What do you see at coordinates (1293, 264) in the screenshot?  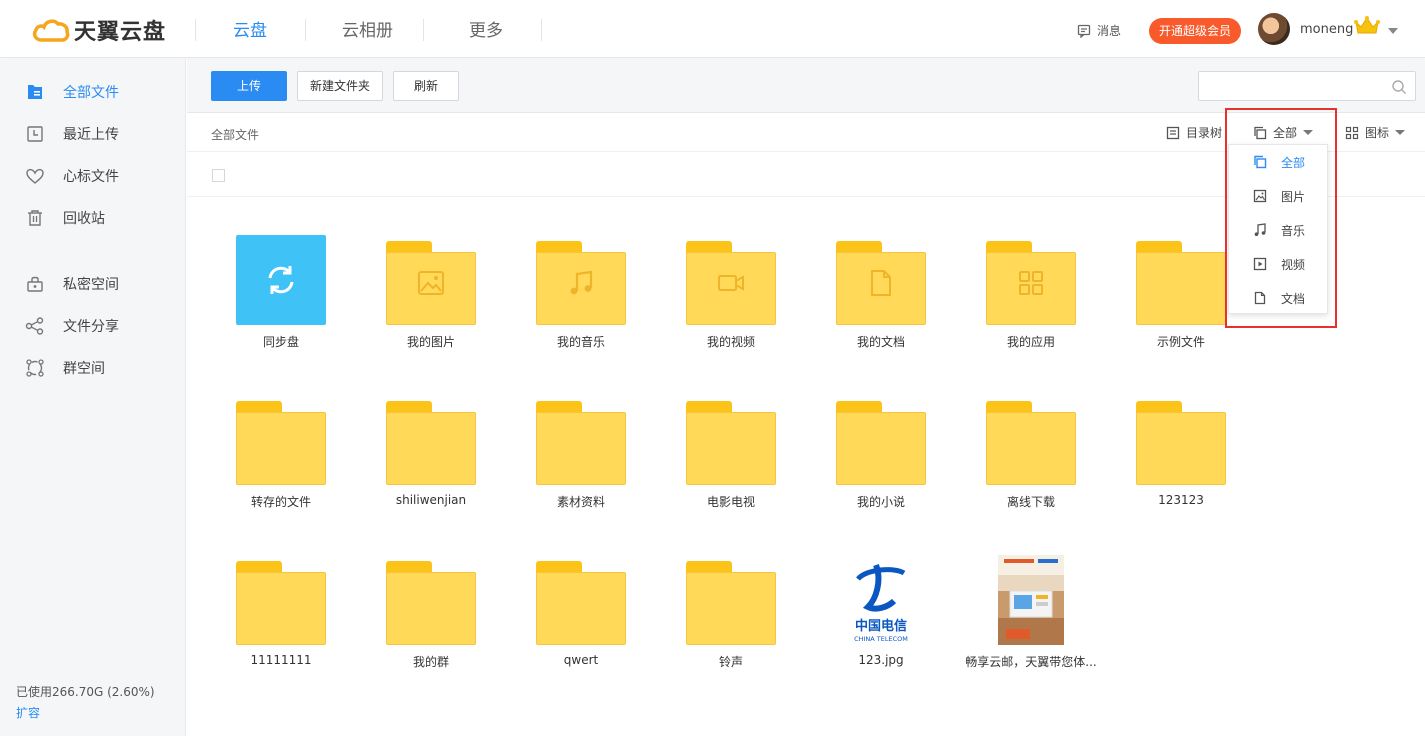 I see `filter-option-label: 视频` at bounding box center [1293, 264].